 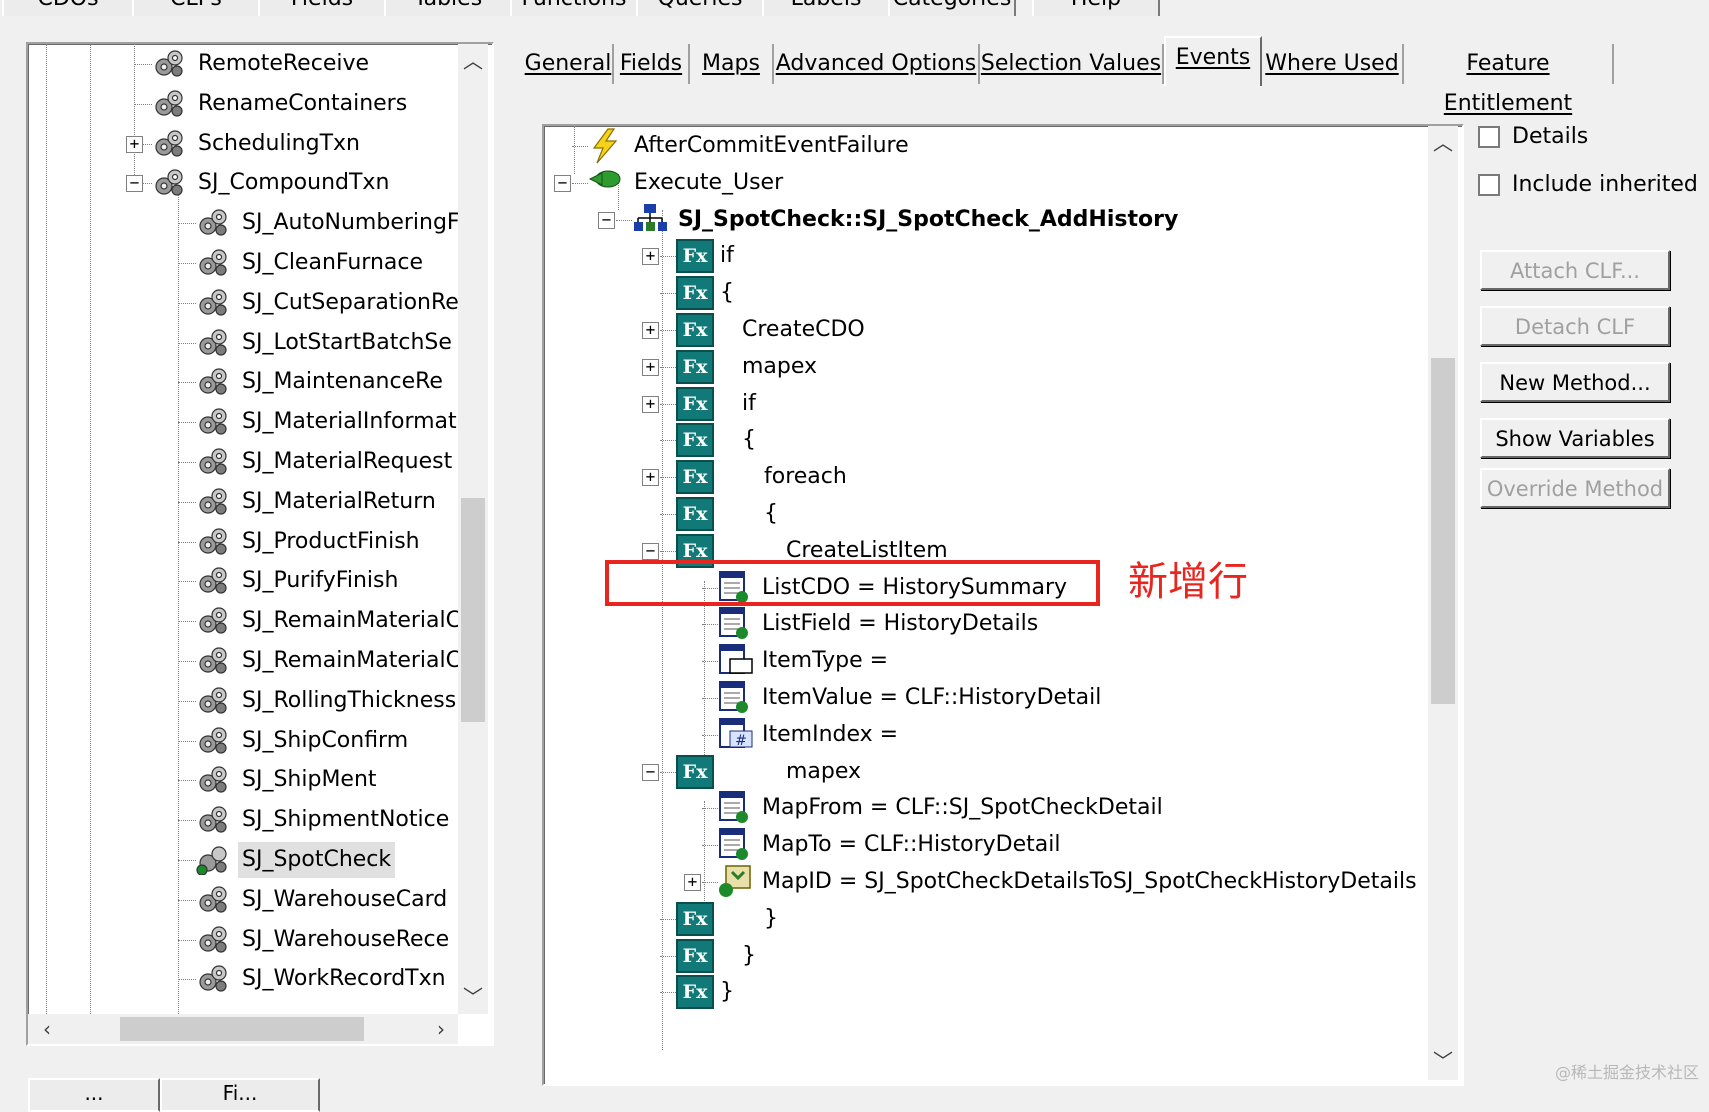 What do you see at coordinates (1509, 80) in the screenshot?
I see `tab-feature-entitlement: Feature Entitlement` at bounding box center [1509, 80].